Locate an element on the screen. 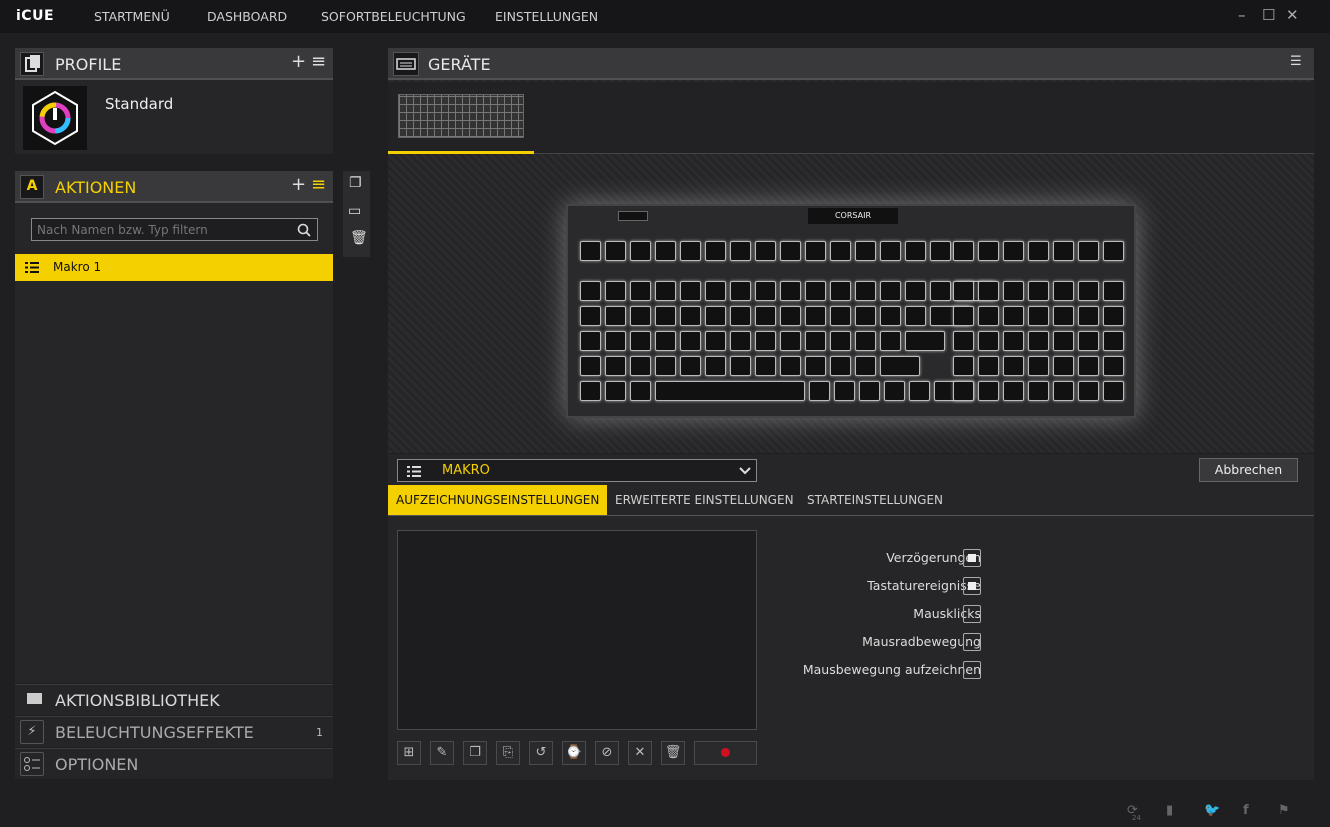  aktionsbibliothek-section: AKTIONSBIBLIOTHEK is located at coordinates (174, 699).